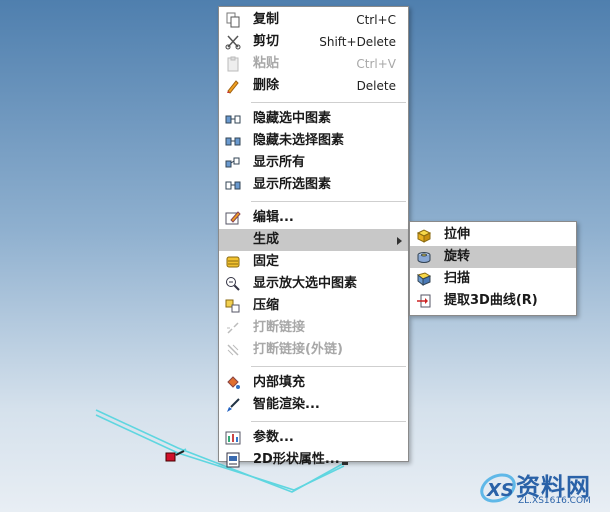 This screenshot has width=610, height=512. What do you see at coordinates (313, 383) in the screenshot?
I see `menu-item-inner-fill: 内部填充` at bounding box center [313, 383].